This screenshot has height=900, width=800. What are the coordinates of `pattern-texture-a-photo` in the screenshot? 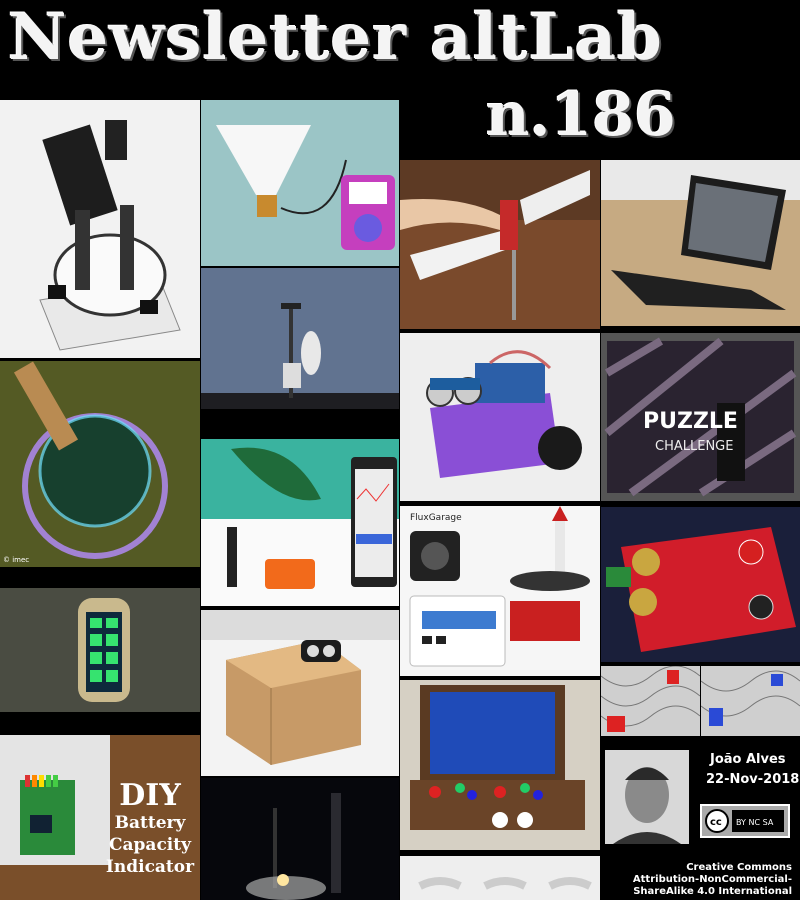 It's located at (650, 701).